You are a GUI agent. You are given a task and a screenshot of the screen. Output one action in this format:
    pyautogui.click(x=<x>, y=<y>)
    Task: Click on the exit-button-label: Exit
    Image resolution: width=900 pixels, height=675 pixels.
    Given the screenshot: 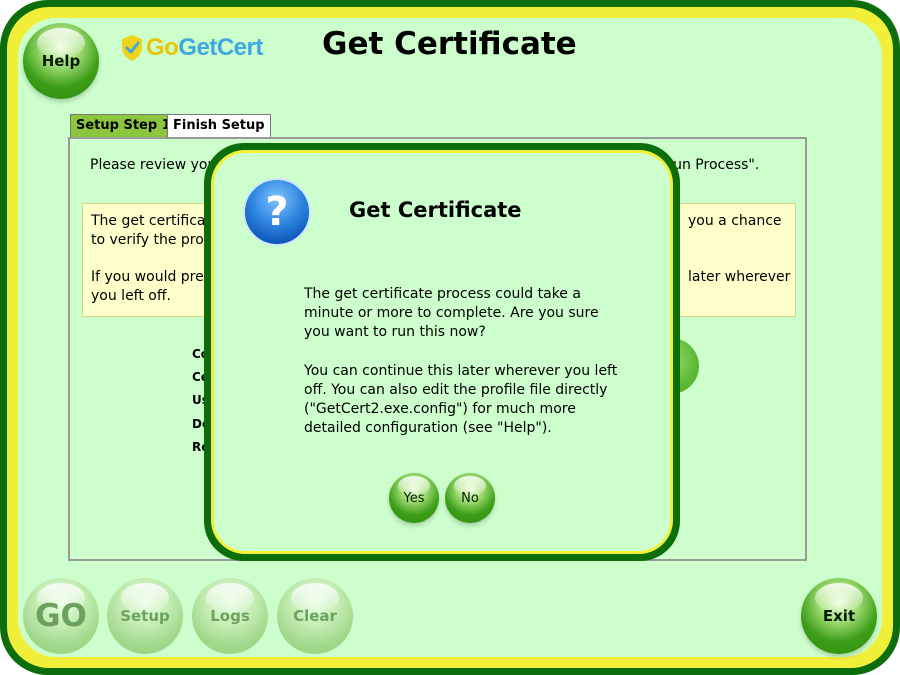 What is the action you would take?
    pyautogui.click(x=839, y=616)
    